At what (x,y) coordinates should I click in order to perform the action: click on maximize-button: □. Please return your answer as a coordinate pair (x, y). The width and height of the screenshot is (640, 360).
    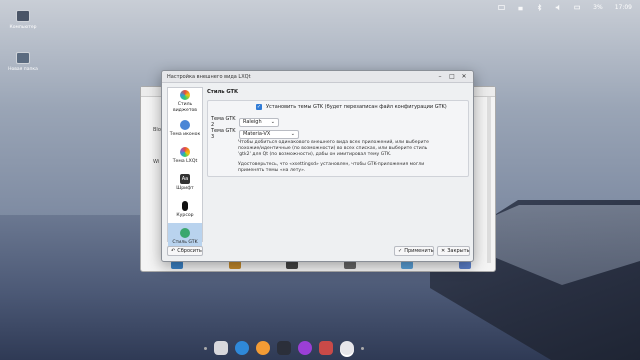
    Looking at the image, I should click on (452, 77).